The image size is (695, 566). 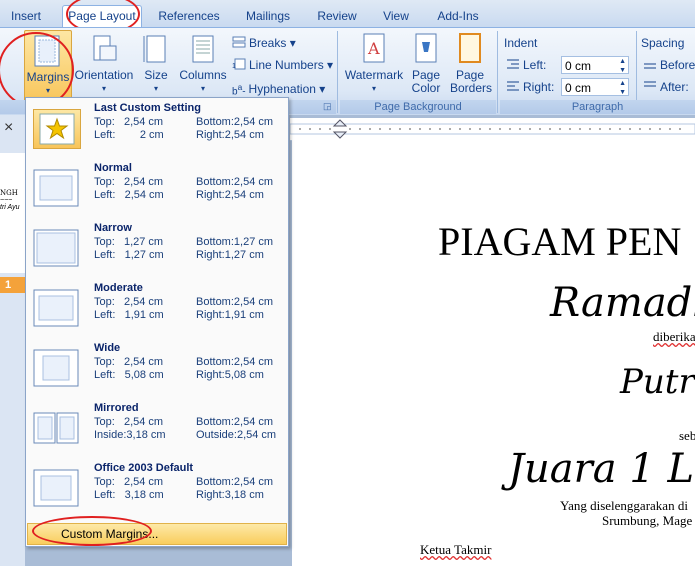 I want to click on horizontal-ruler, so click(x=492, y=129).